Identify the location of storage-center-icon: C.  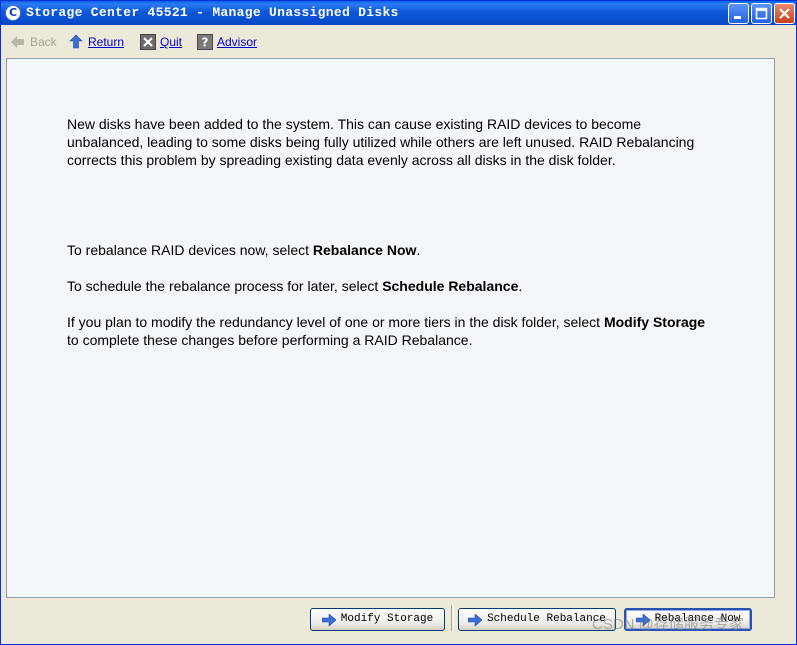
(13, 13).